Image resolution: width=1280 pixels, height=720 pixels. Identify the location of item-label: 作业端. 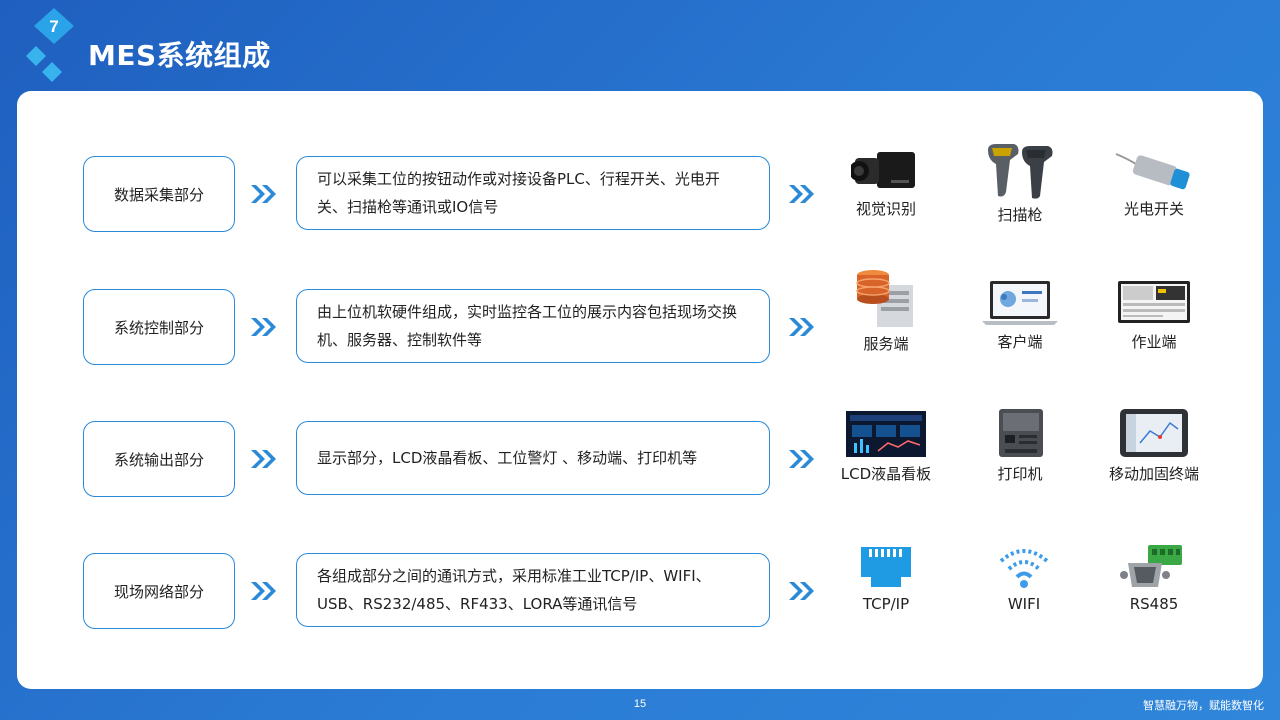
(1154, 342).